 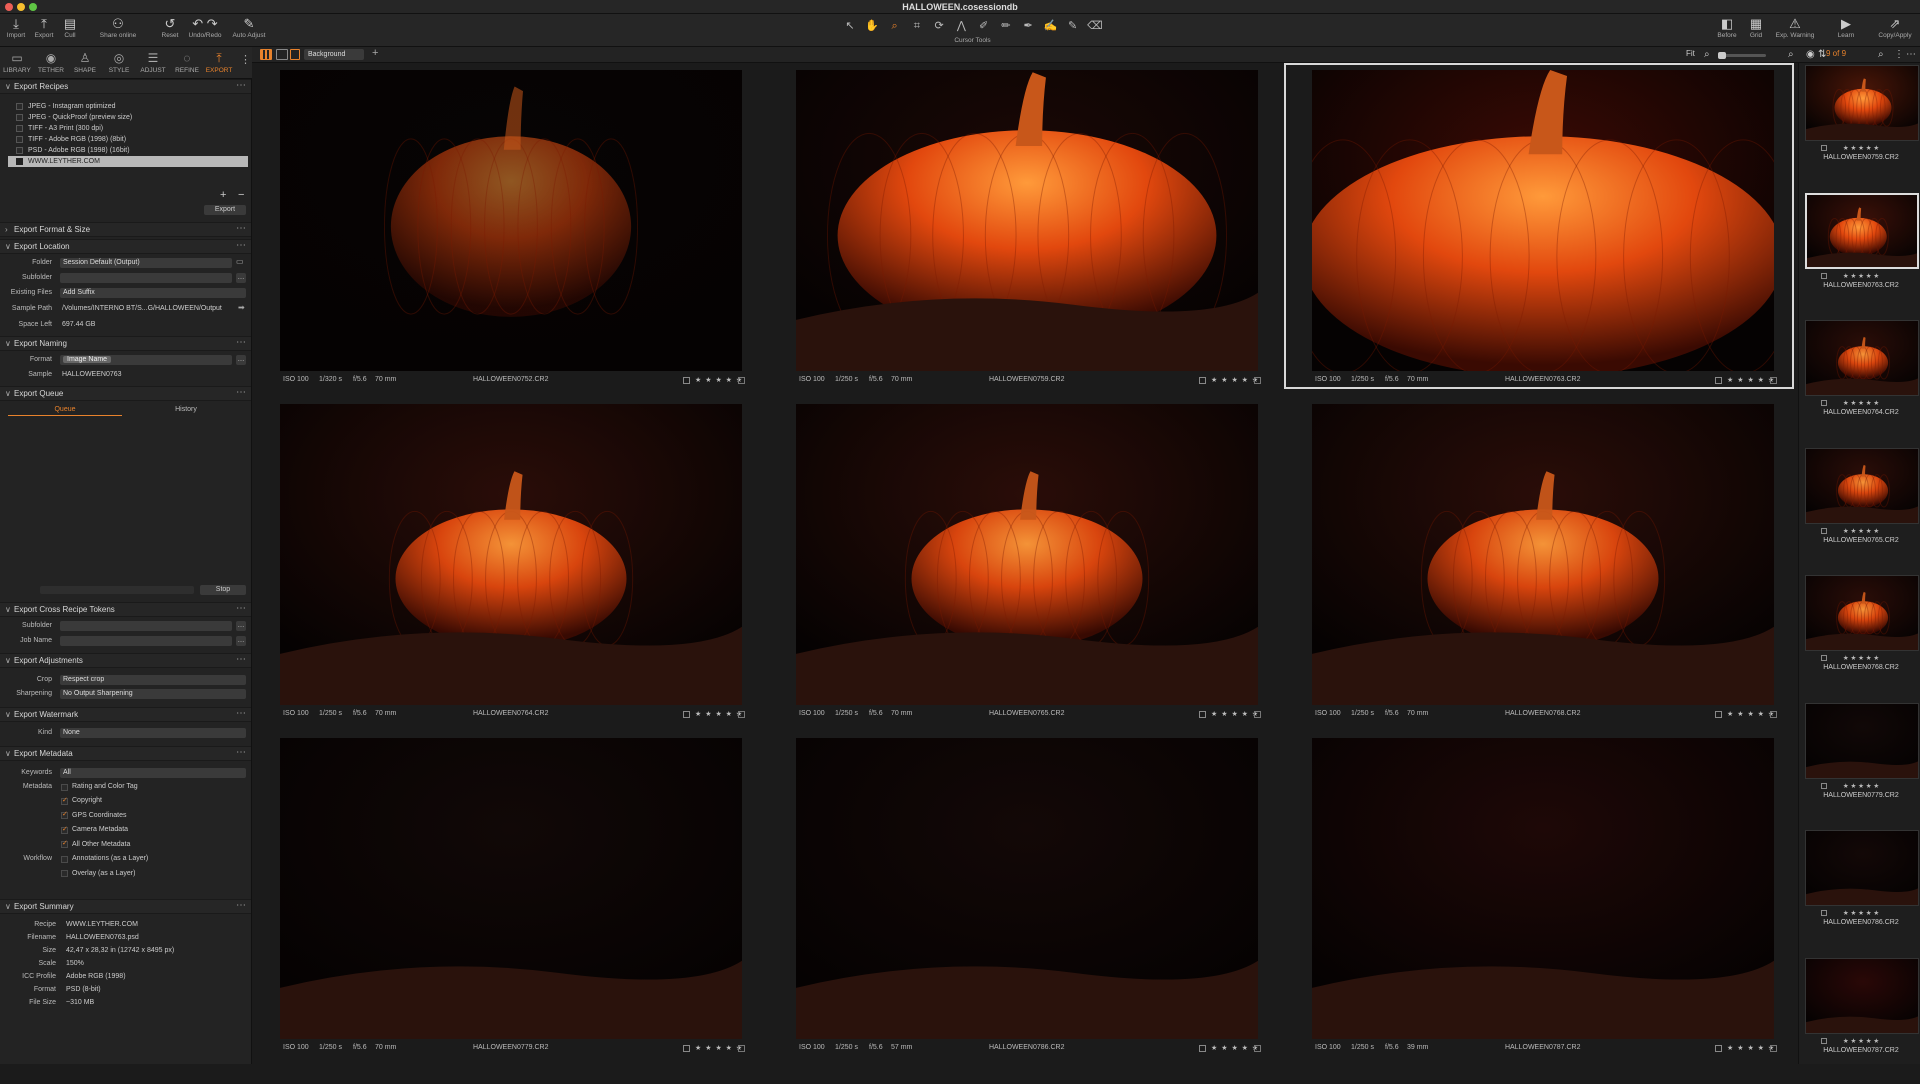 What do you see at coordinates (125, 229) in the screenshot?
I see `export-format-header: › Export Format & Size ⋯` at bounding box center [125, 229].